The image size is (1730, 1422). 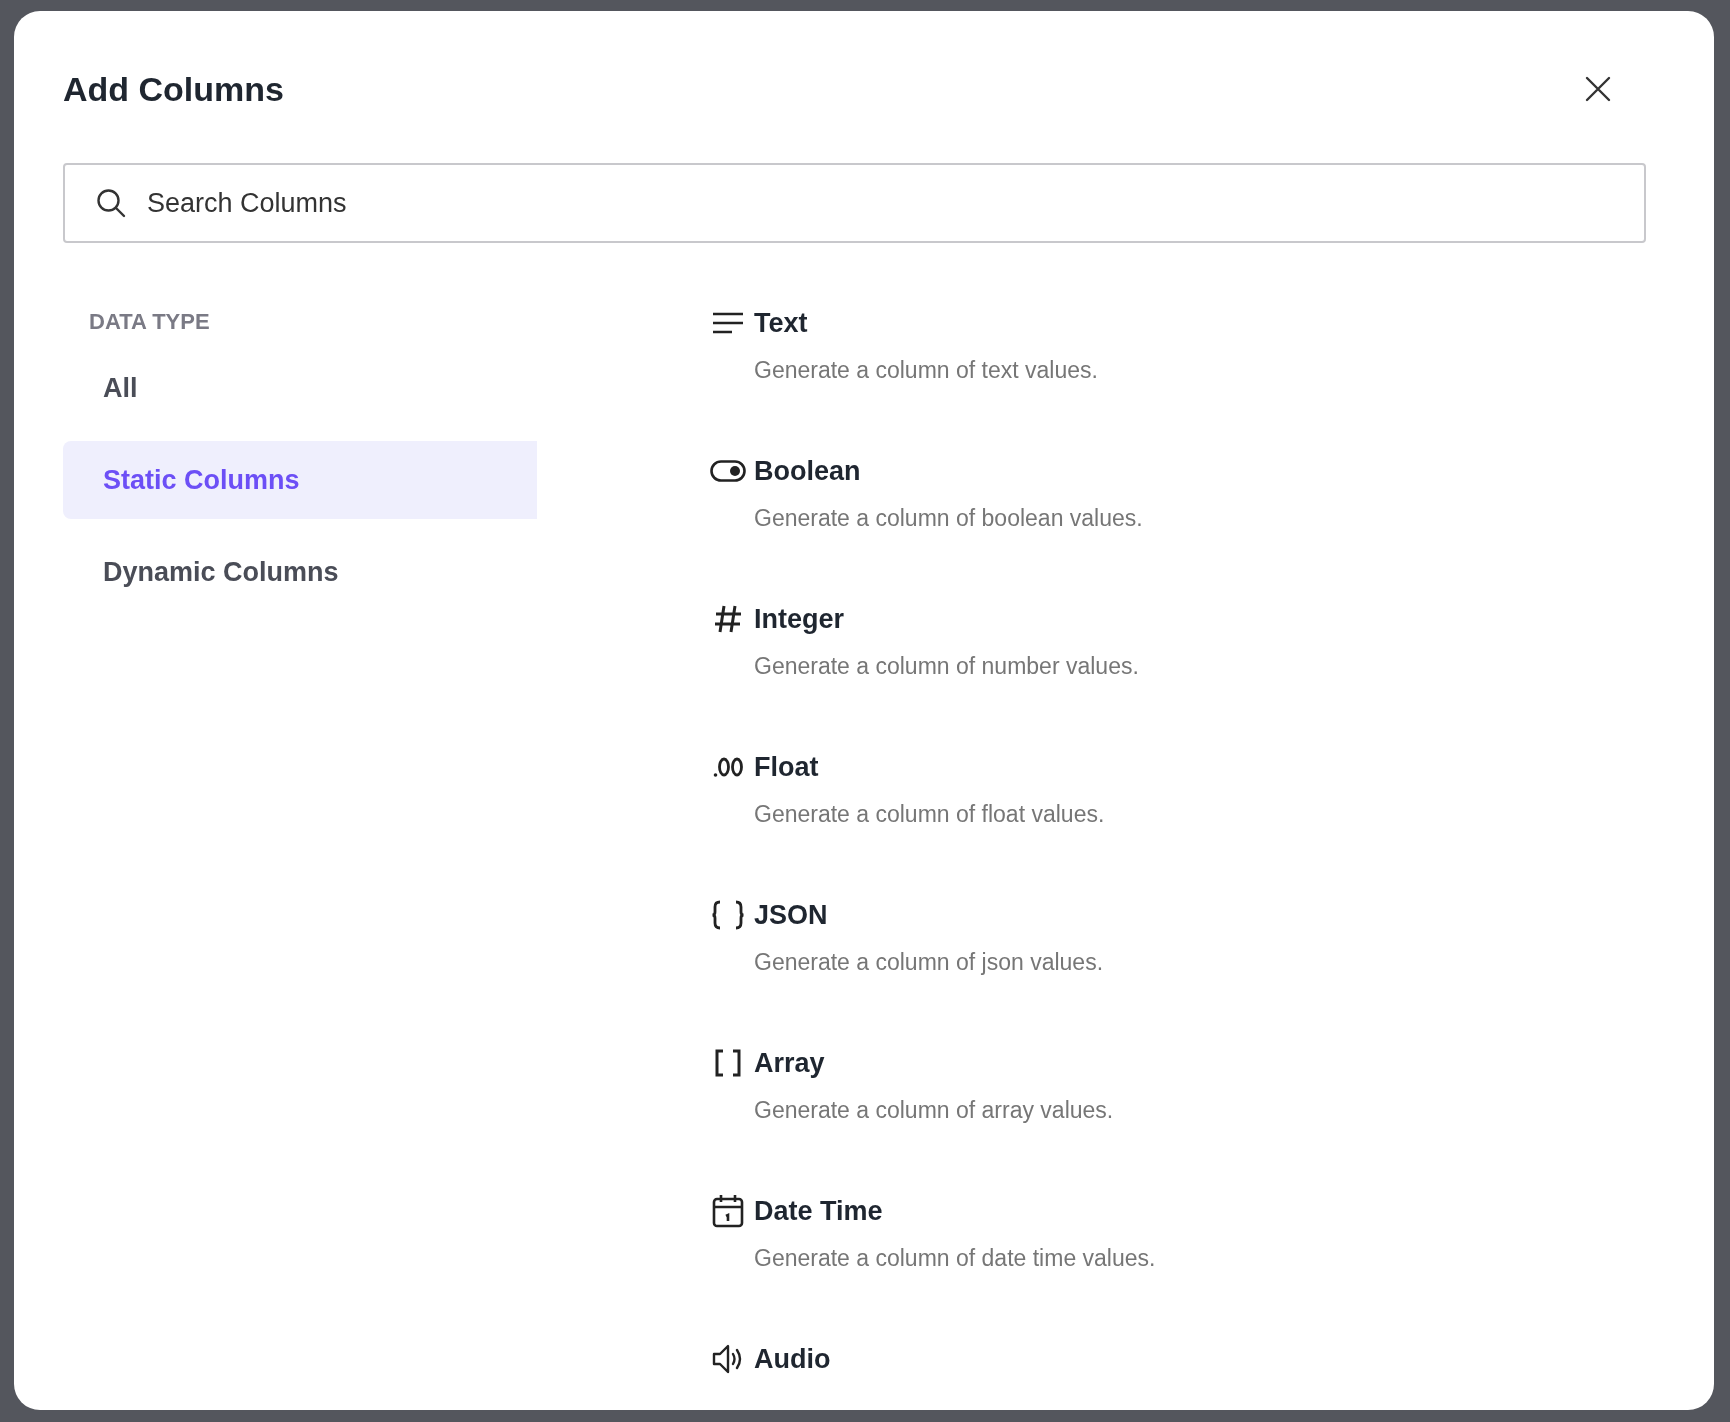 I want to click on column-type-name: Boolean, so click(x=807, y=471).